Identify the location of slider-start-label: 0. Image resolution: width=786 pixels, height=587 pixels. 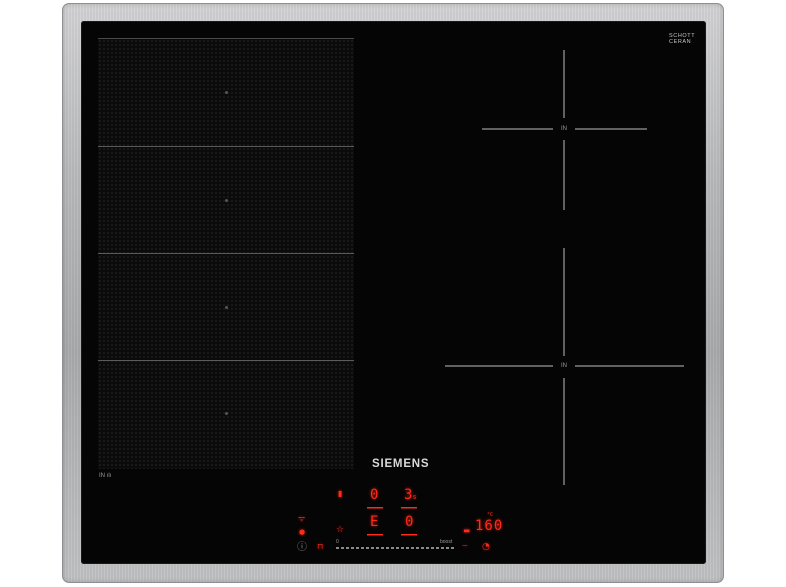
(337, 542).